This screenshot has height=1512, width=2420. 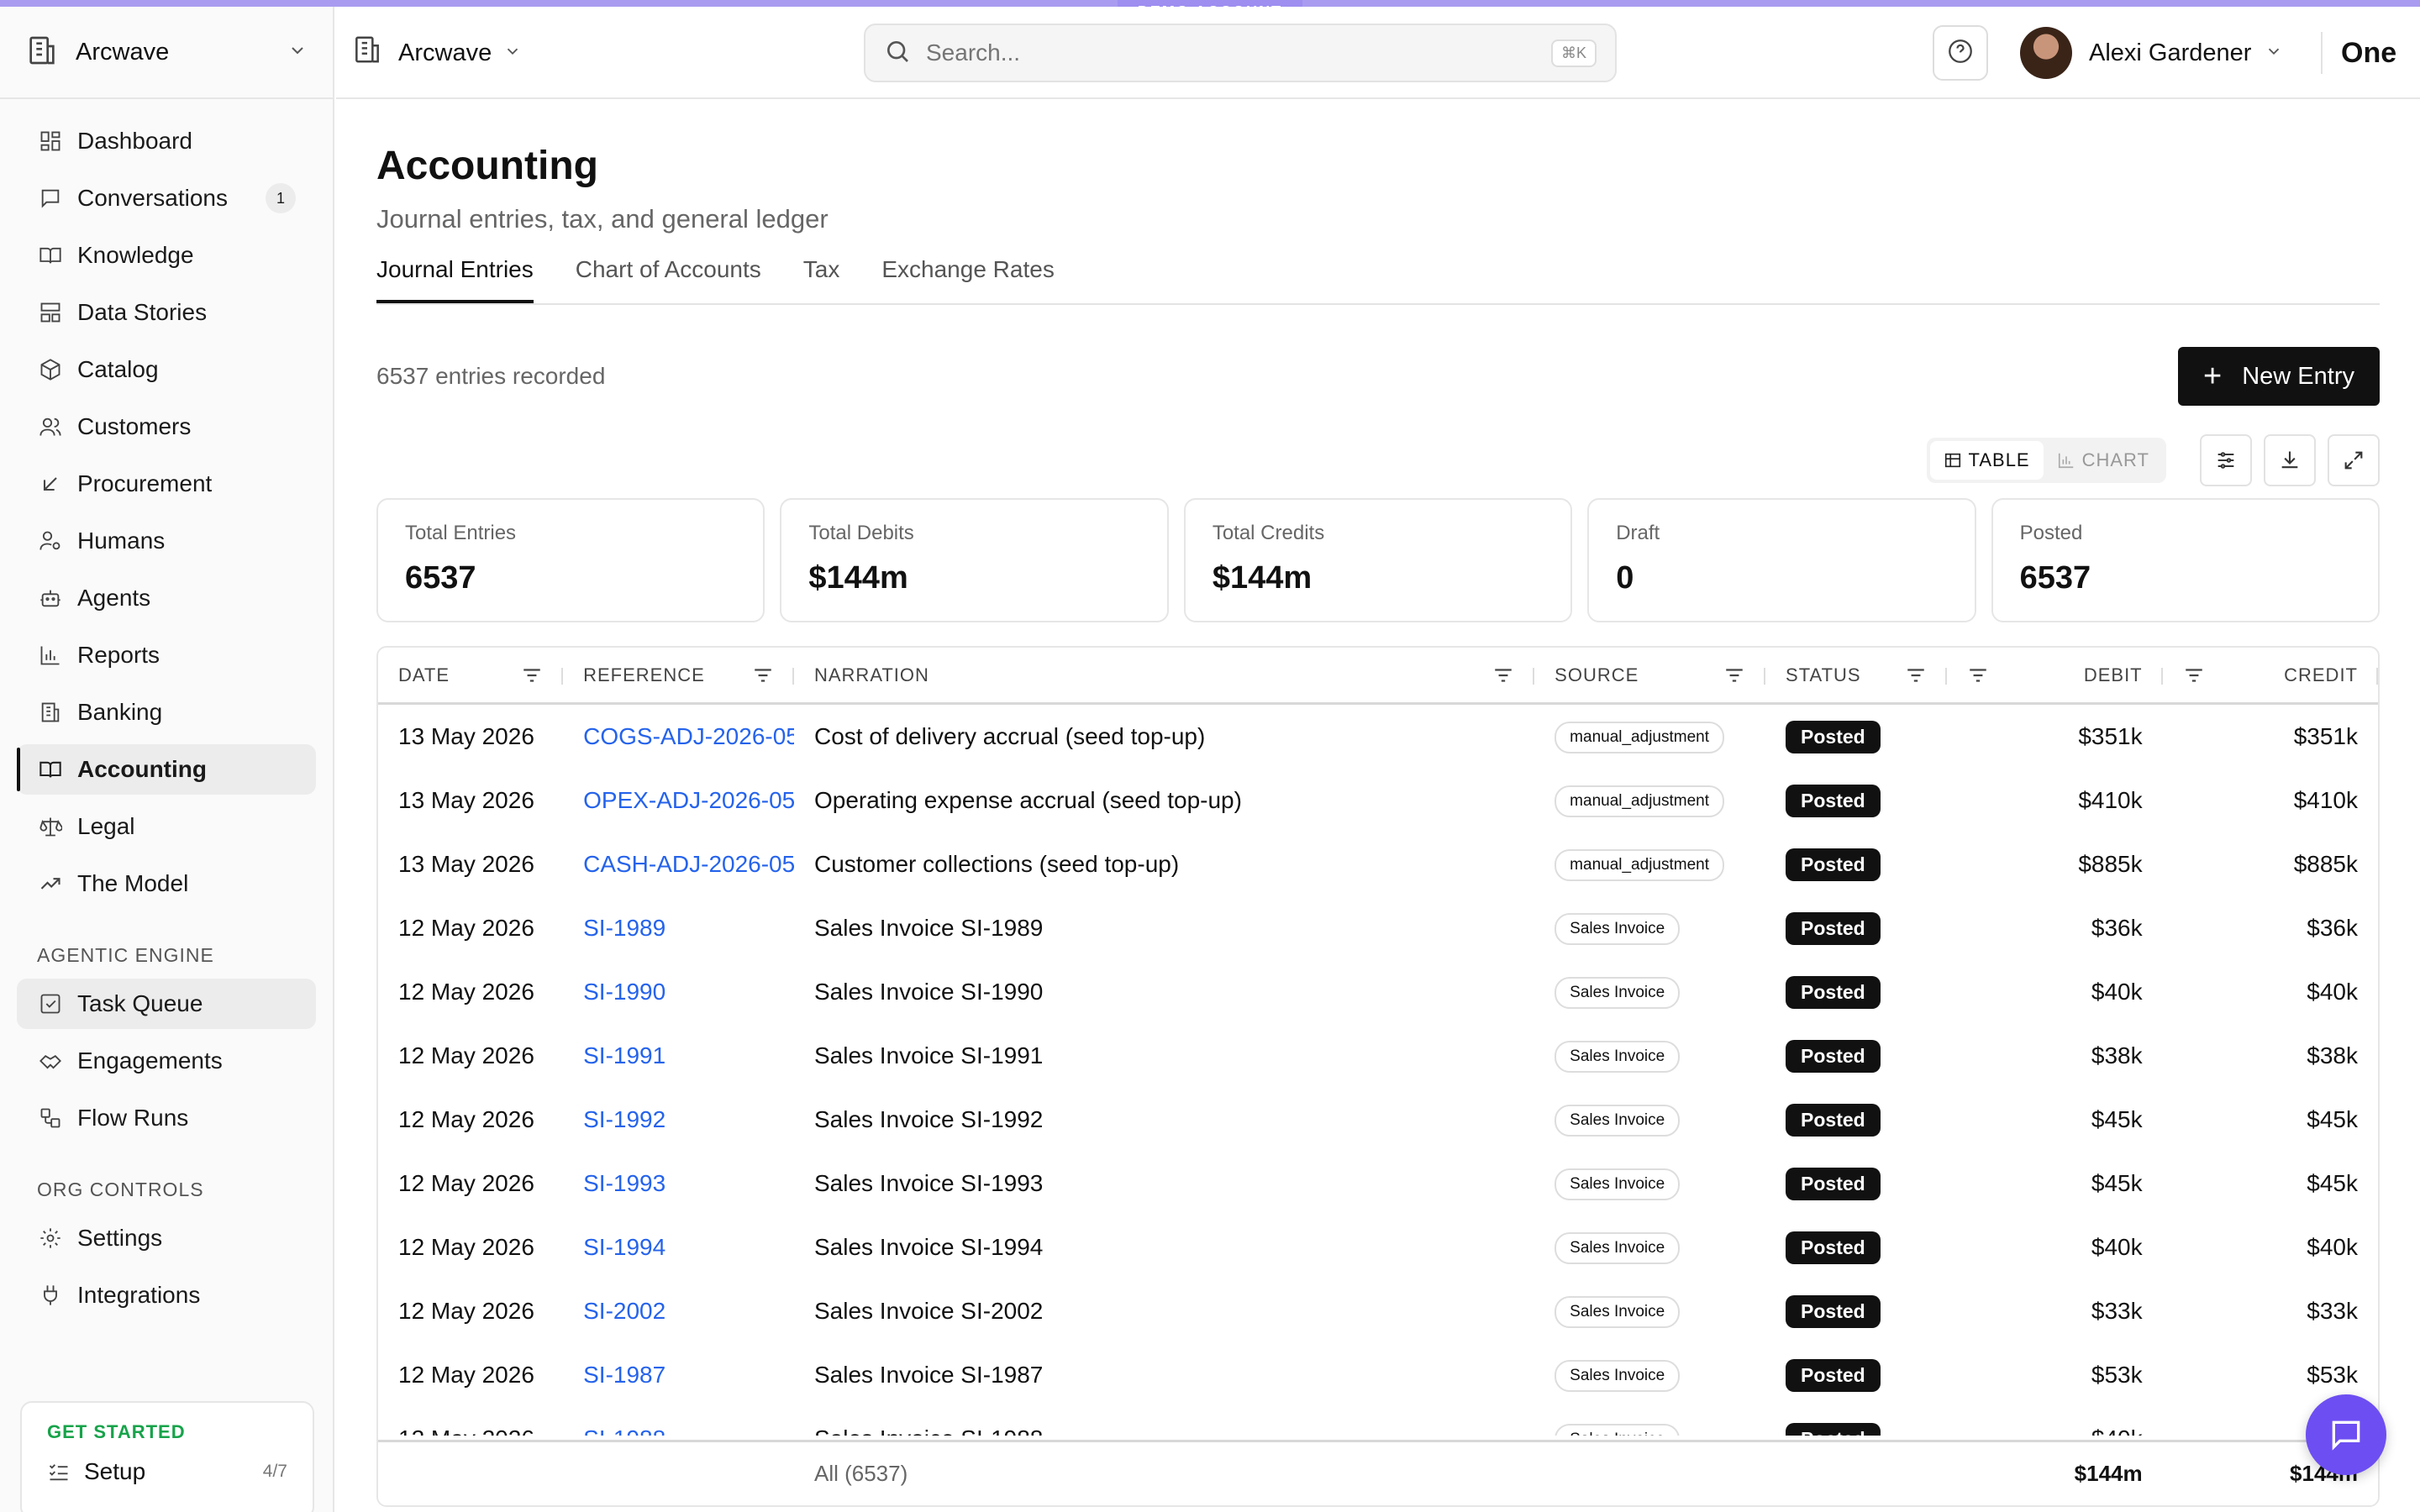 What do you see at coordinates (455, 279) in the screenshot?
I see `tab-journal-entries: Journal Entries` at bounding box center [455, 279].